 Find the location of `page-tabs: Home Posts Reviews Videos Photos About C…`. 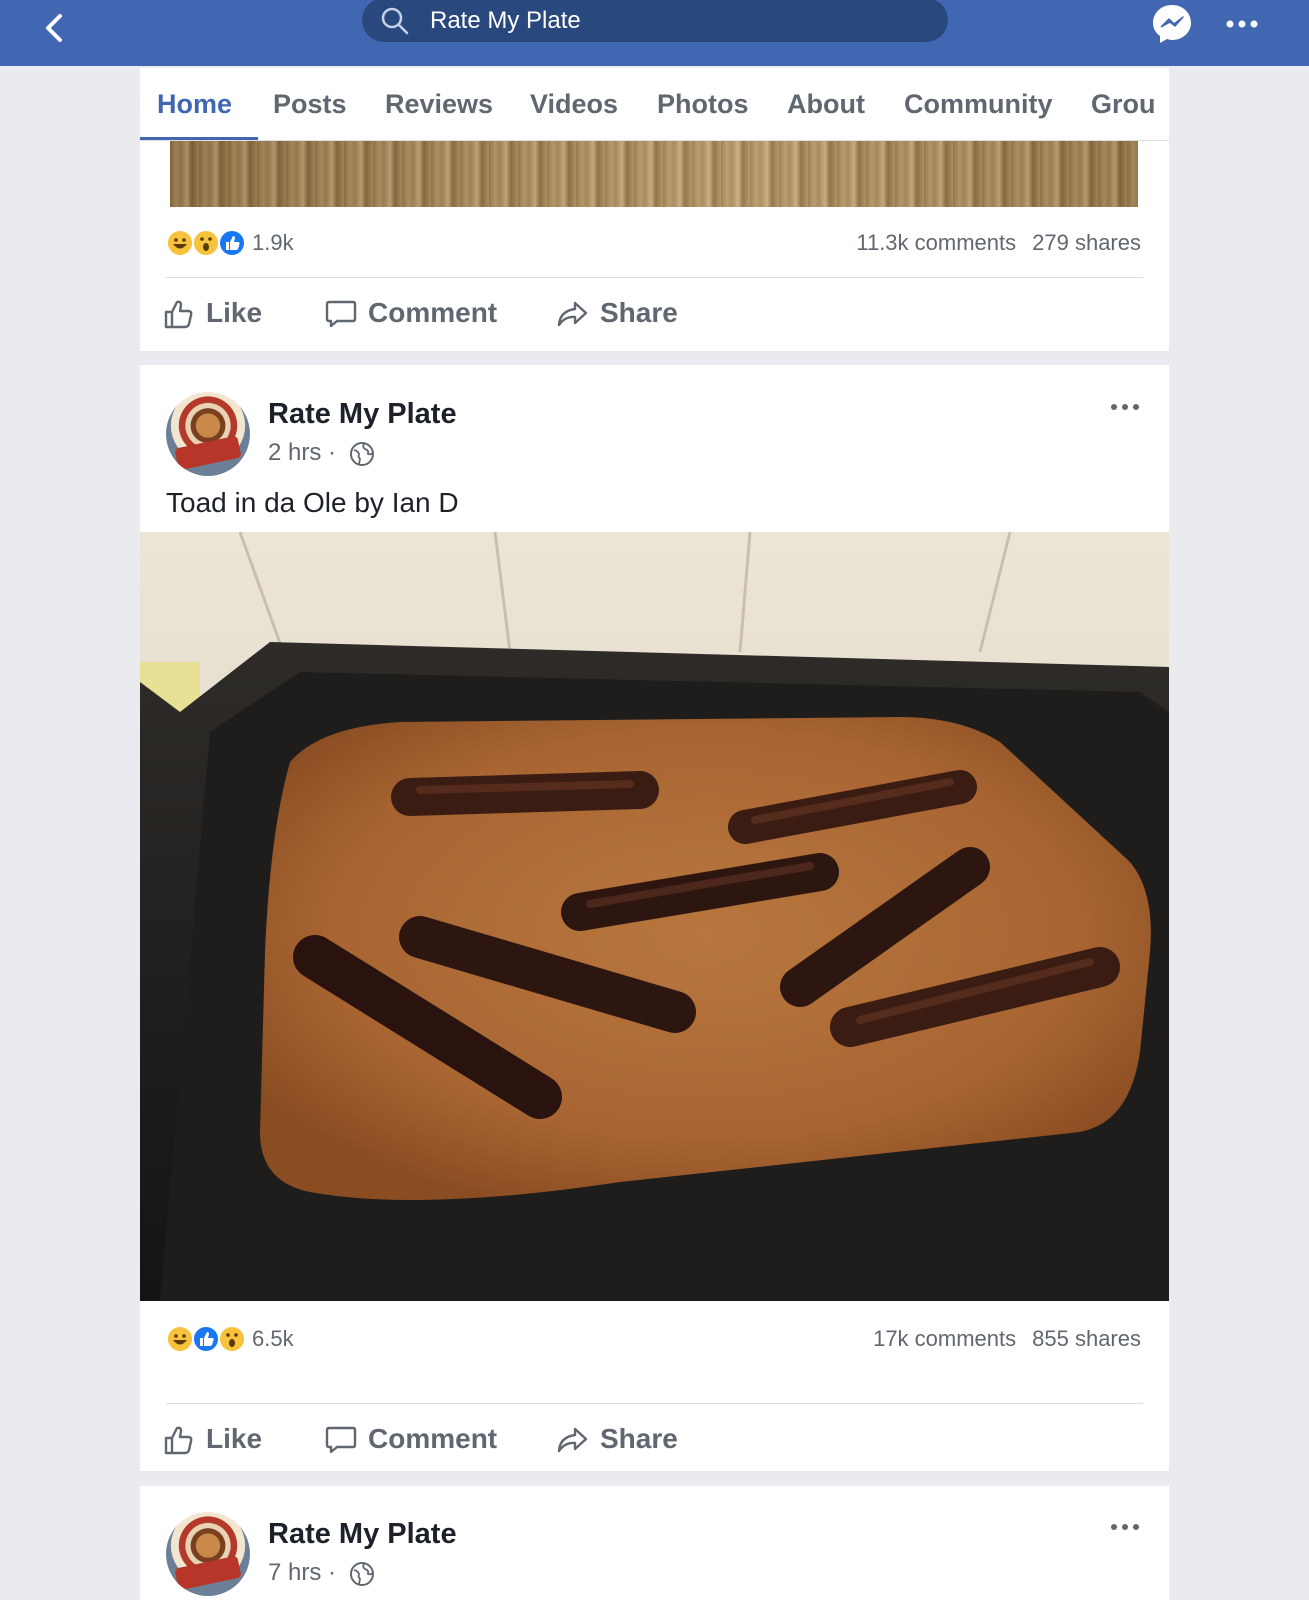

page-tabs: Home Posts Reviews Videos Photos About C… is located at coordinates (654, 104).